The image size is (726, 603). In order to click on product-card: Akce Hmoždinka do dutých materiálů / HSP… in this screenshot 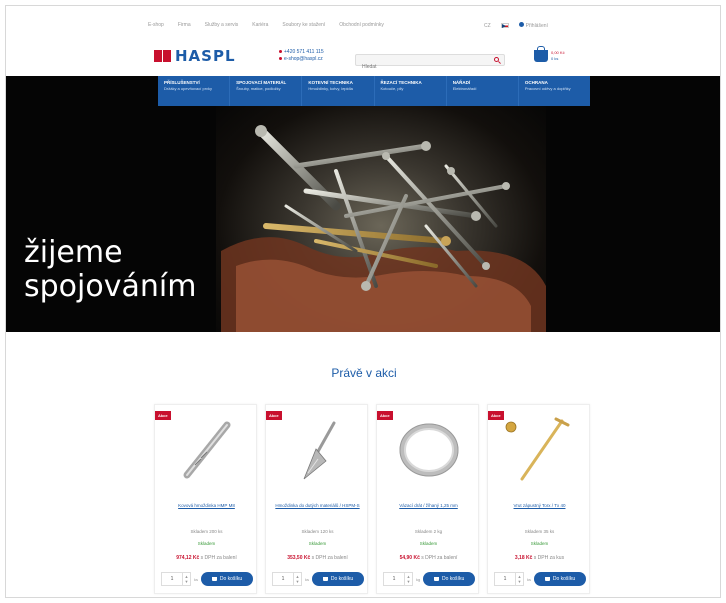, I will do `click(316, 499)`.